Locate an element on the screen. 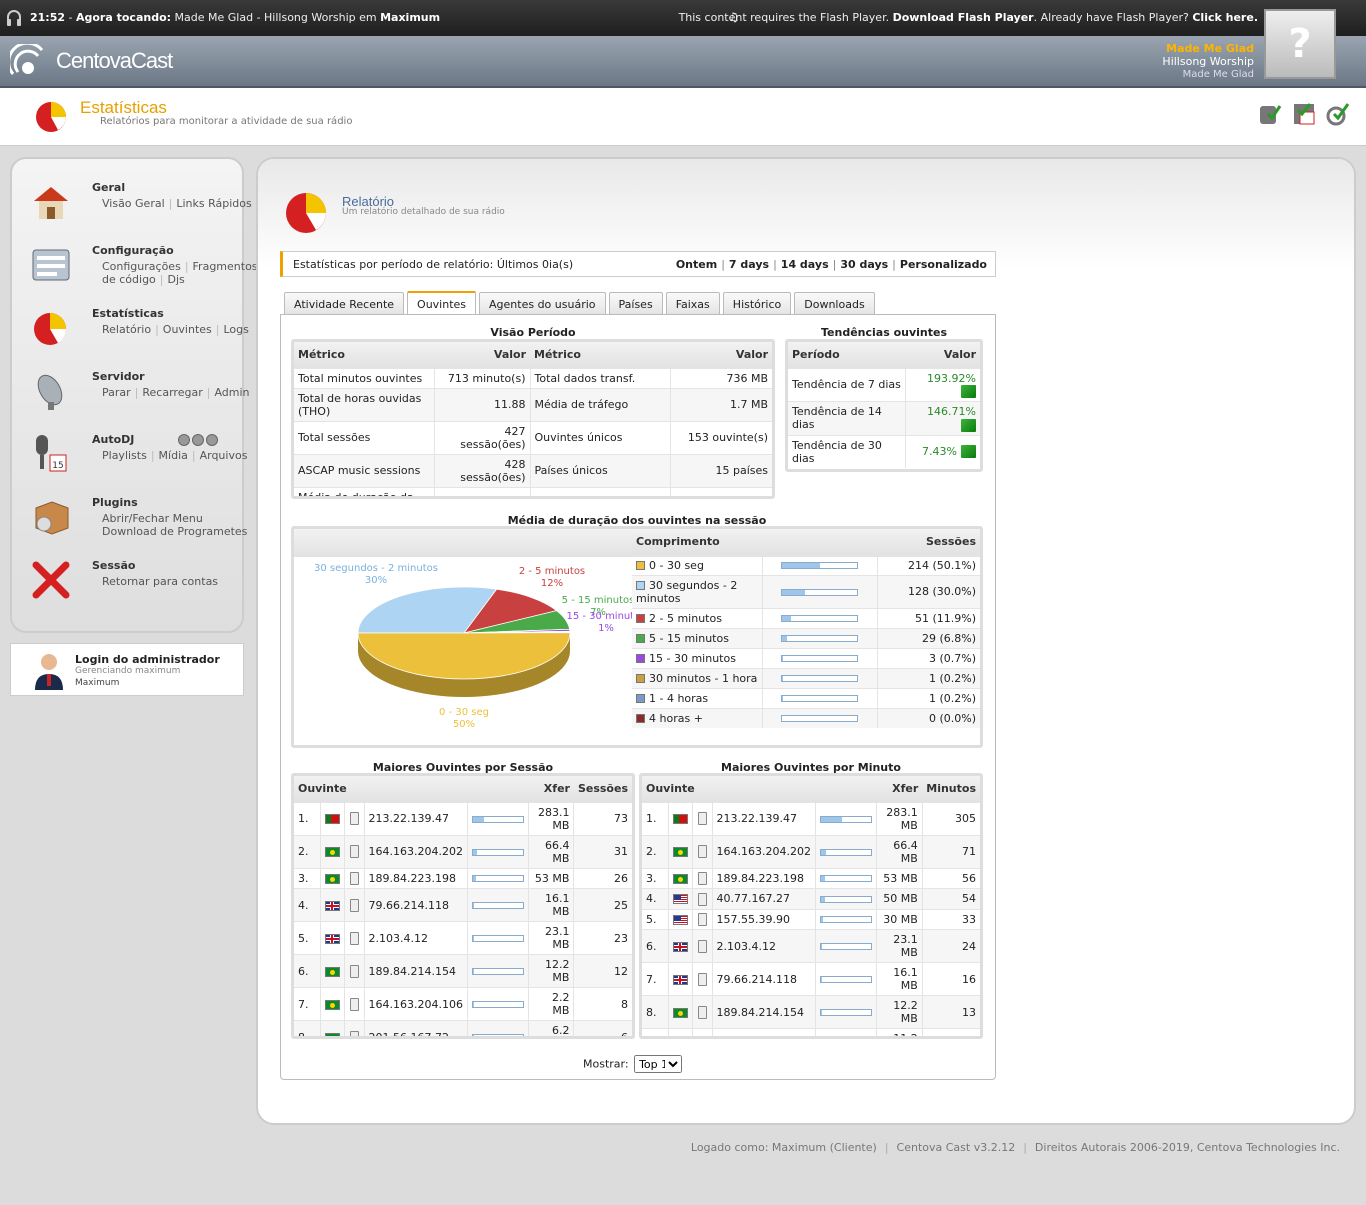  duration-category: 5 - 15 minutos is located at coordinates (689, 638).